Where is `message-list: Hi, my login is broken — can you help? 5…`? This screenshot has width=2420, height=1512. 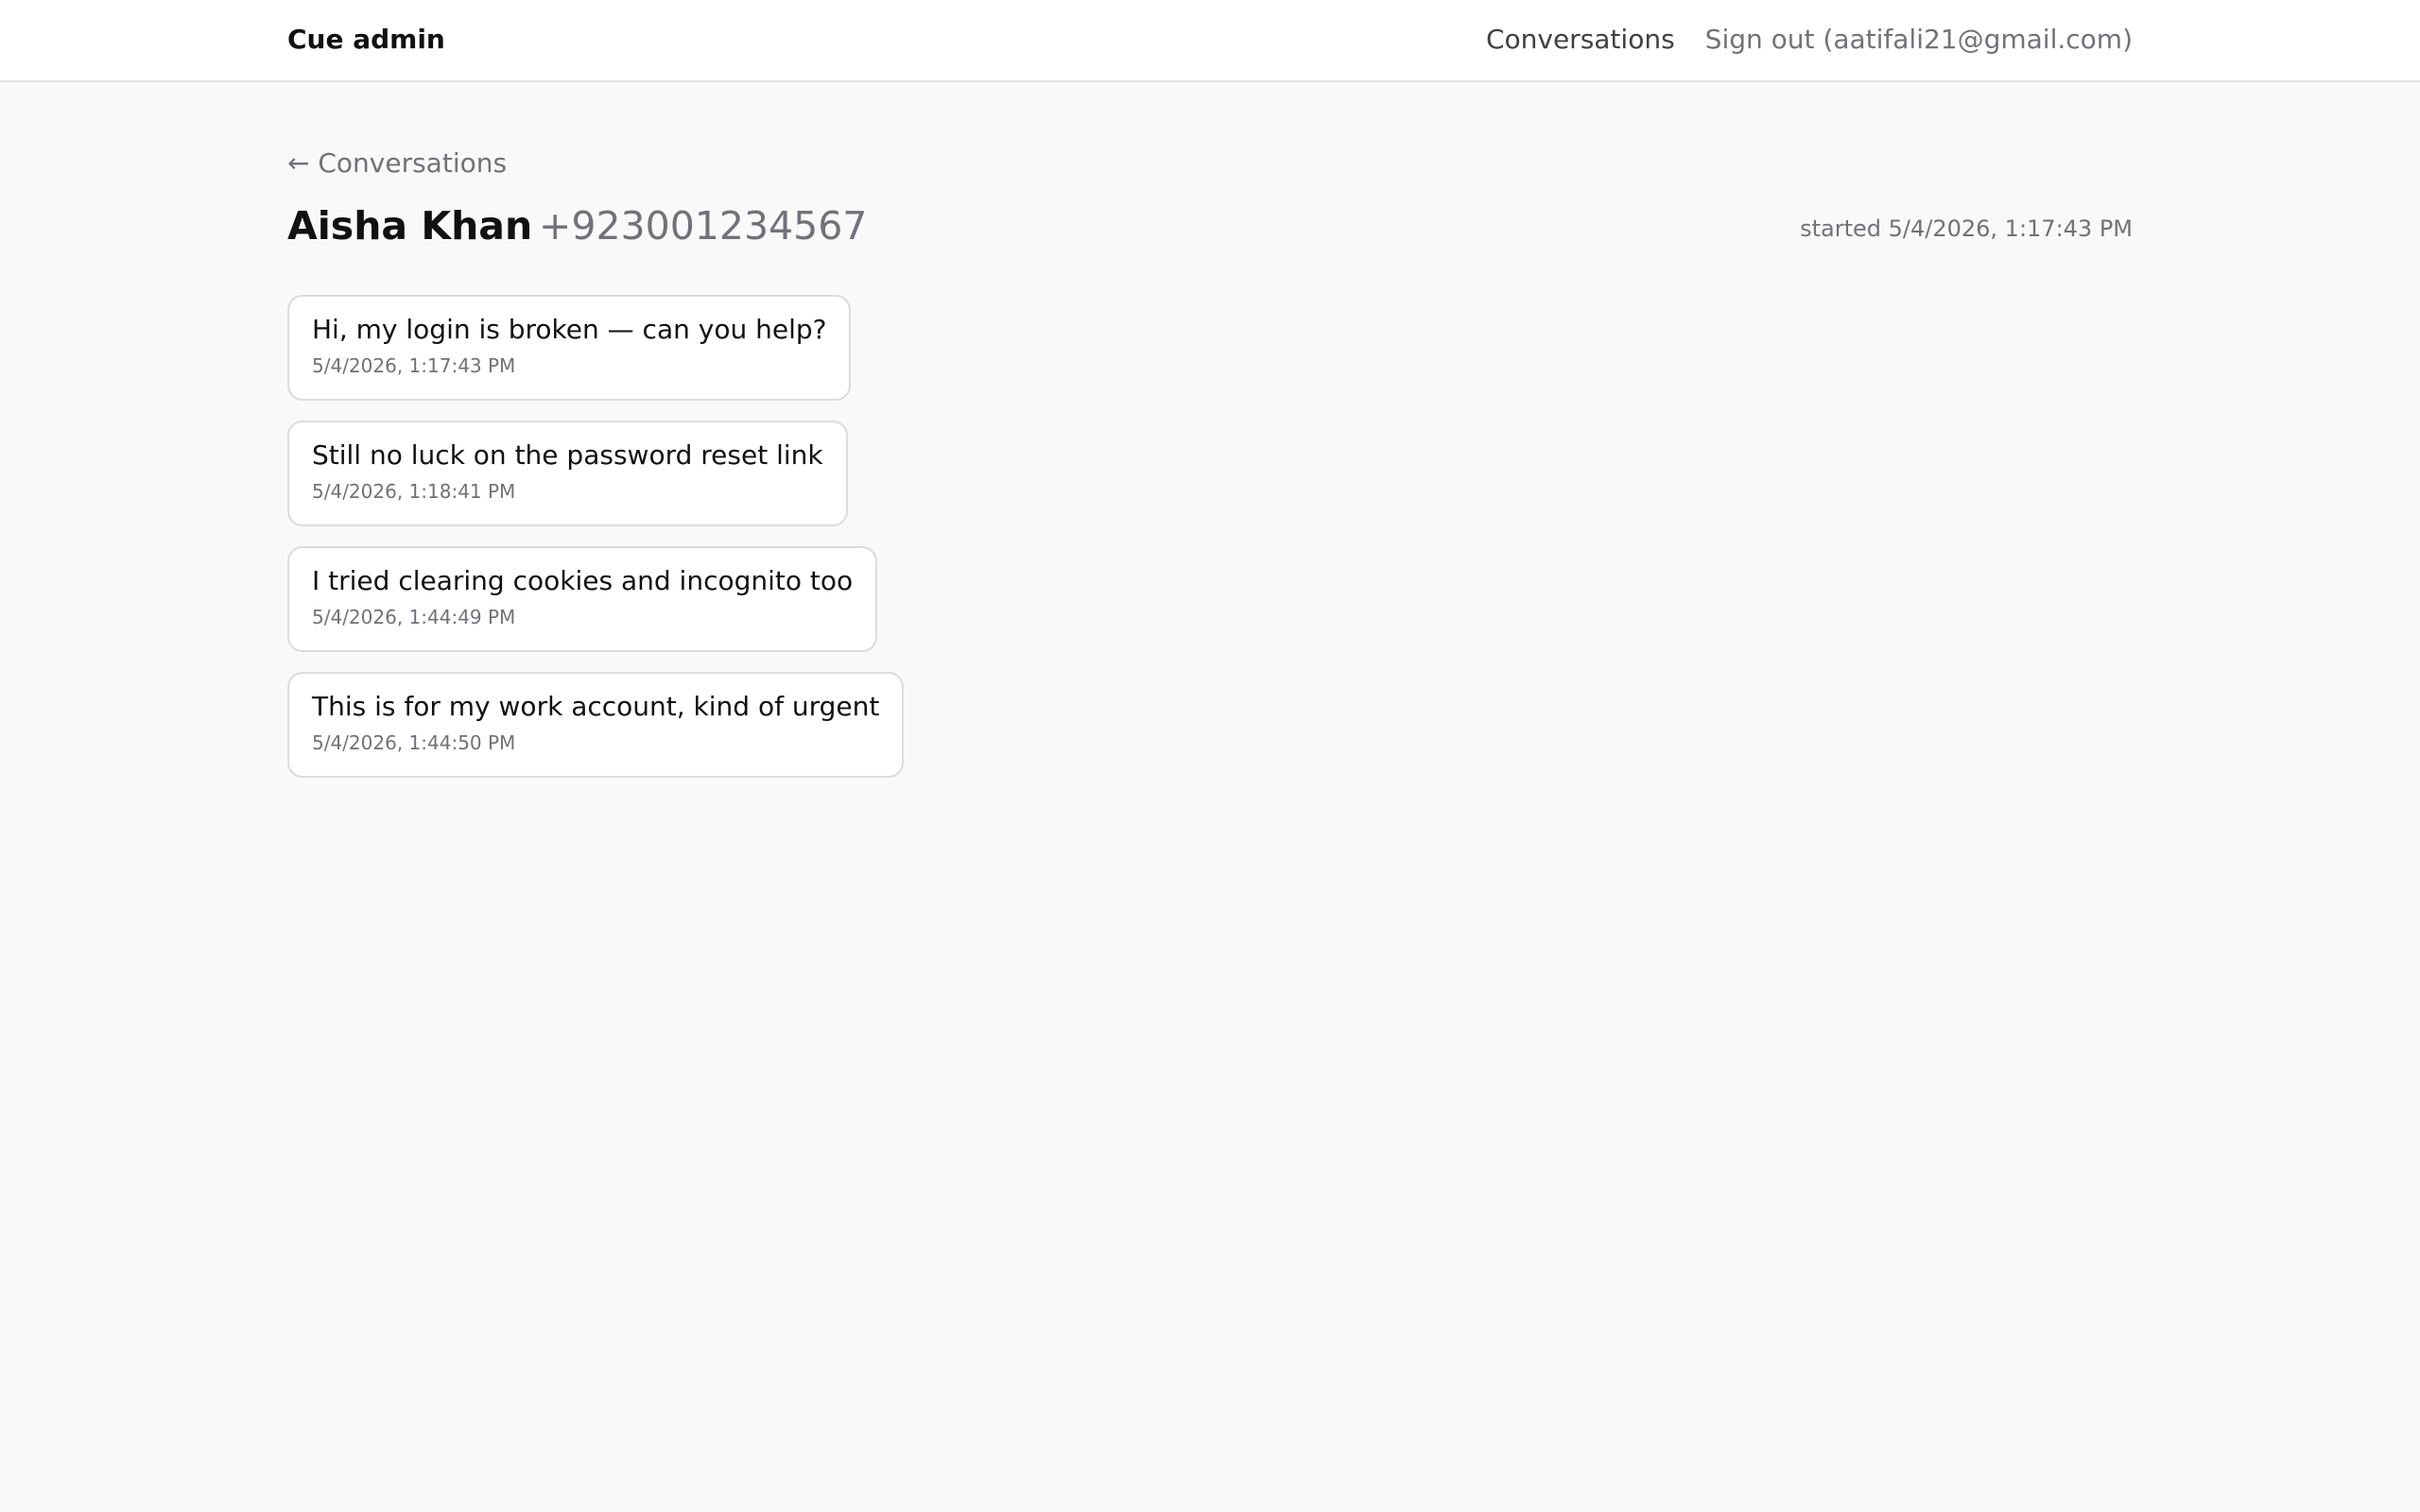
message-list: Hi, my login is broken — can you help? 5… is located at coordinates (596, 536).